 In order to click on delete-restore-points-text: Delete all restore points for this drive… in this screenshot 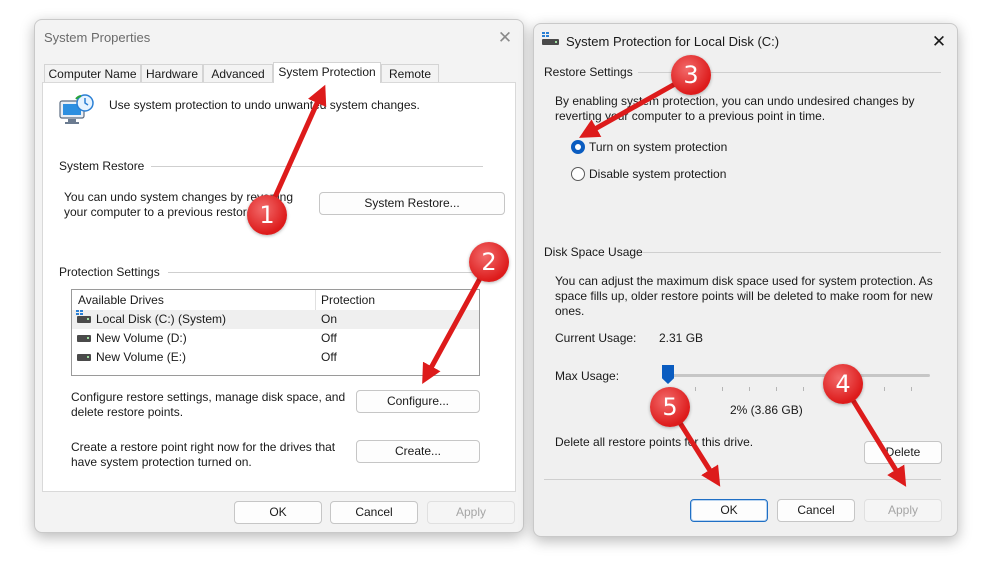, I will do `click(654, 442)`.